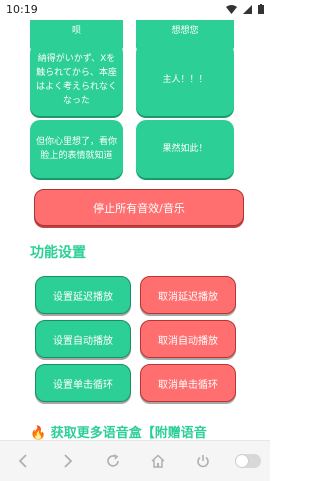 This screenshot has height=481, width=320. Describe the element at coordinates (135, 460) in the screenshot. I see `browser-nav-bar` at that location.